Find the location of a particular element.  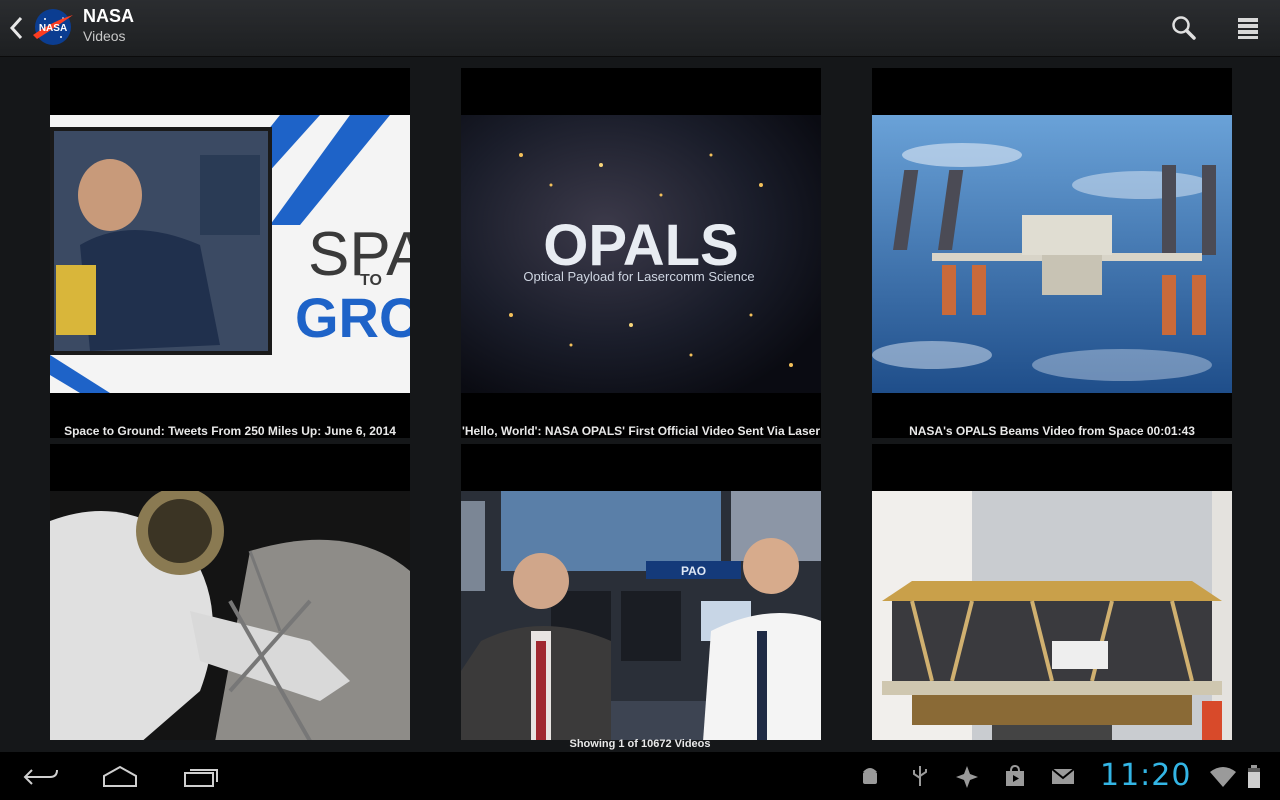

system-clock: 11:20 is located at coordinates (1146, 775).